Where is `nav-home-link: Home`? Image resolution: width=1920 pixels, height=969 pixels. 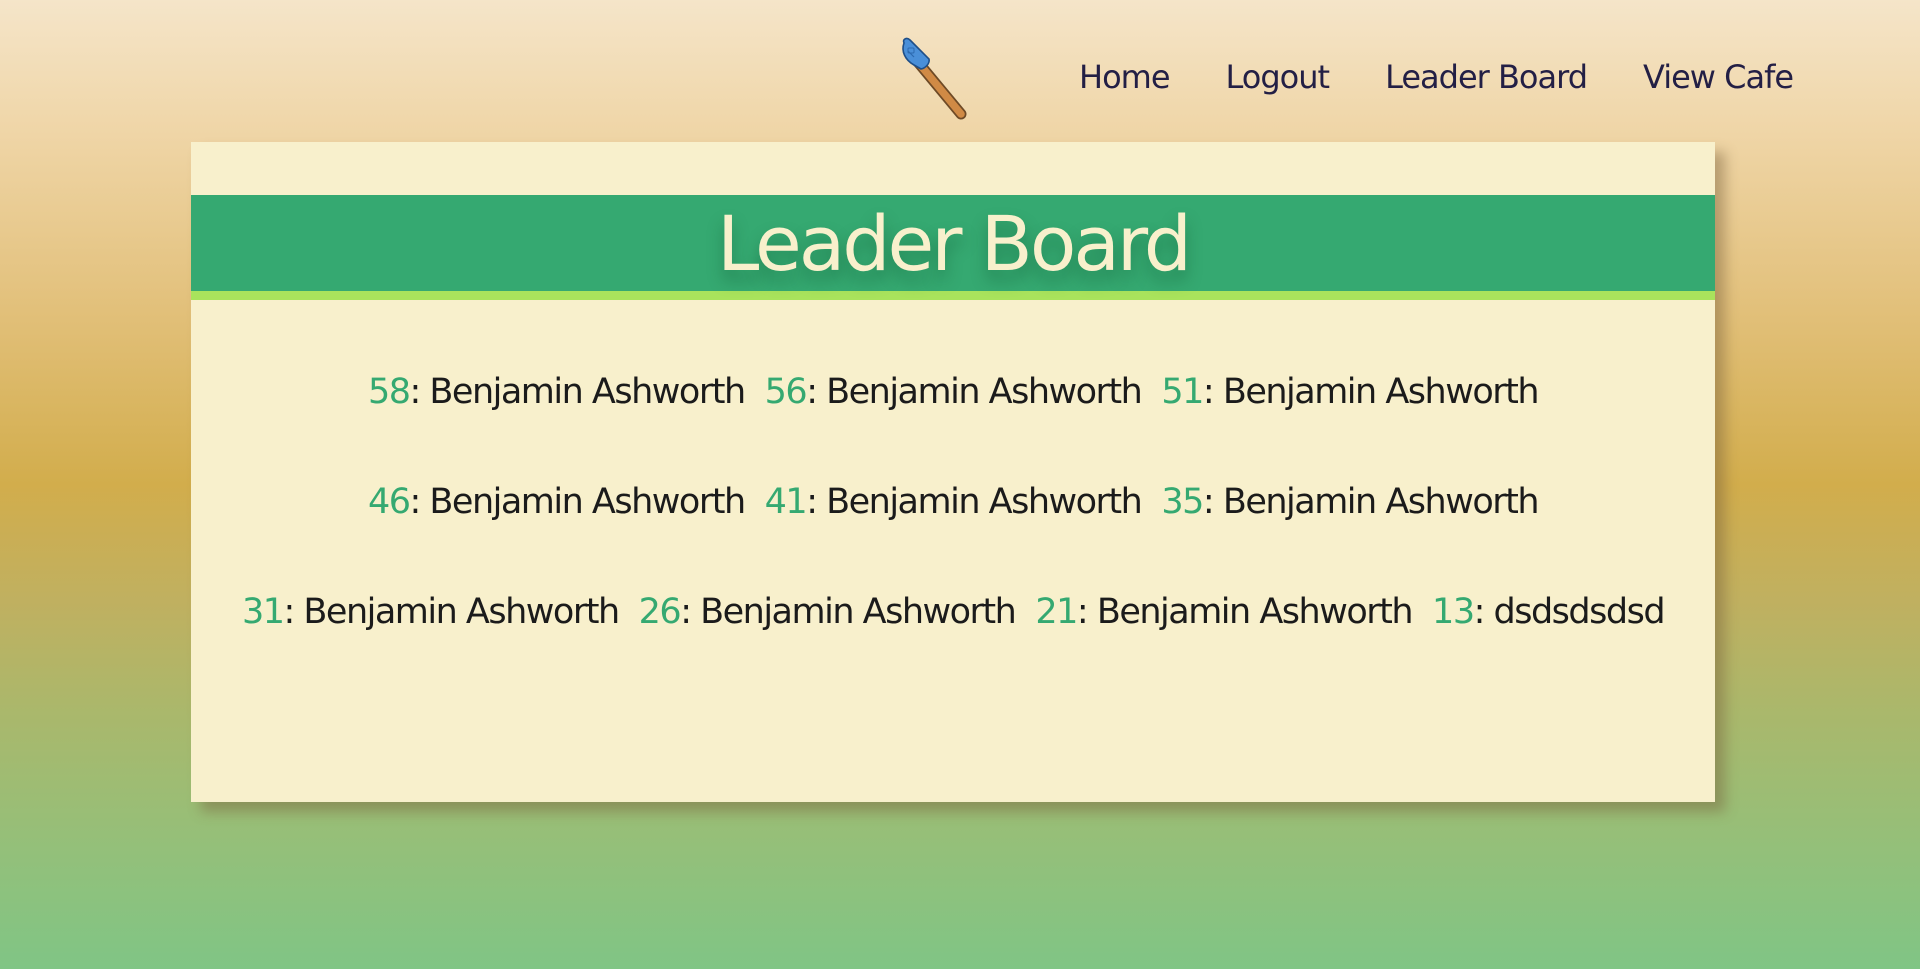
nav-home-link: Home is located at coordinates (1124, 77).